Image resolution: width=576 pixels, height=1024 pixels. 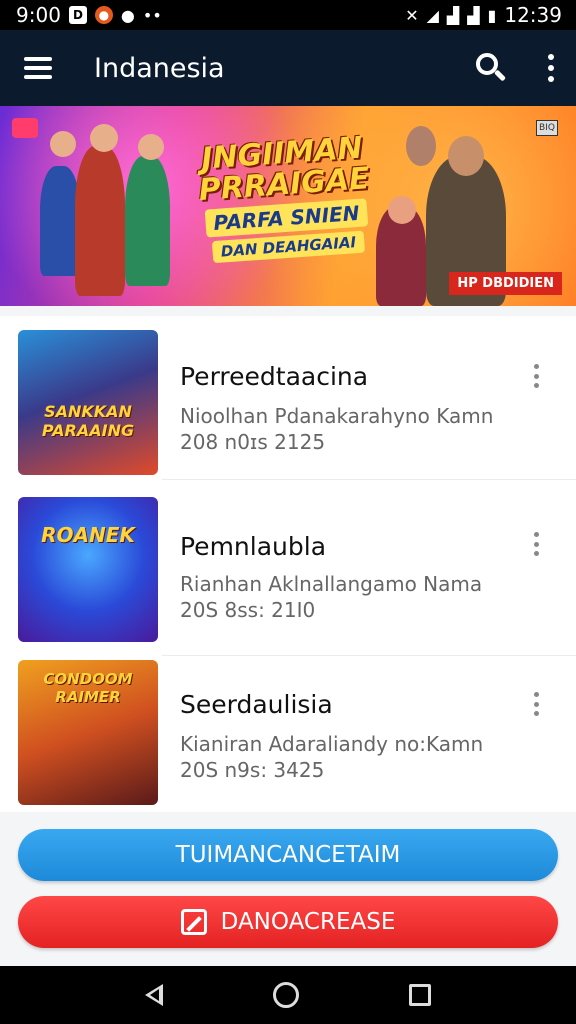 What do you see at coordinates (331, 584) in the screenshot?
I see `item-subtitle: Rianhan Aklnallangamo Nama` at bounding box center [331, 584].